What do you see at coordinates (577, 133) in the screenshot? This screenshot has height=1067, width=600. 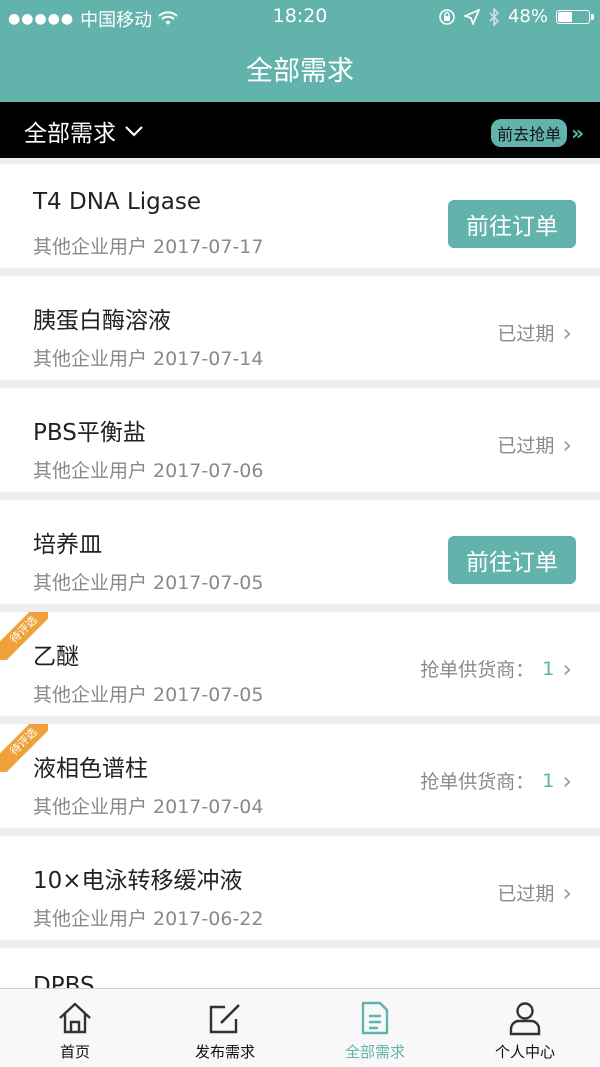 I see `double-chevron-right-icon: »` at bounding box center [577, 133].